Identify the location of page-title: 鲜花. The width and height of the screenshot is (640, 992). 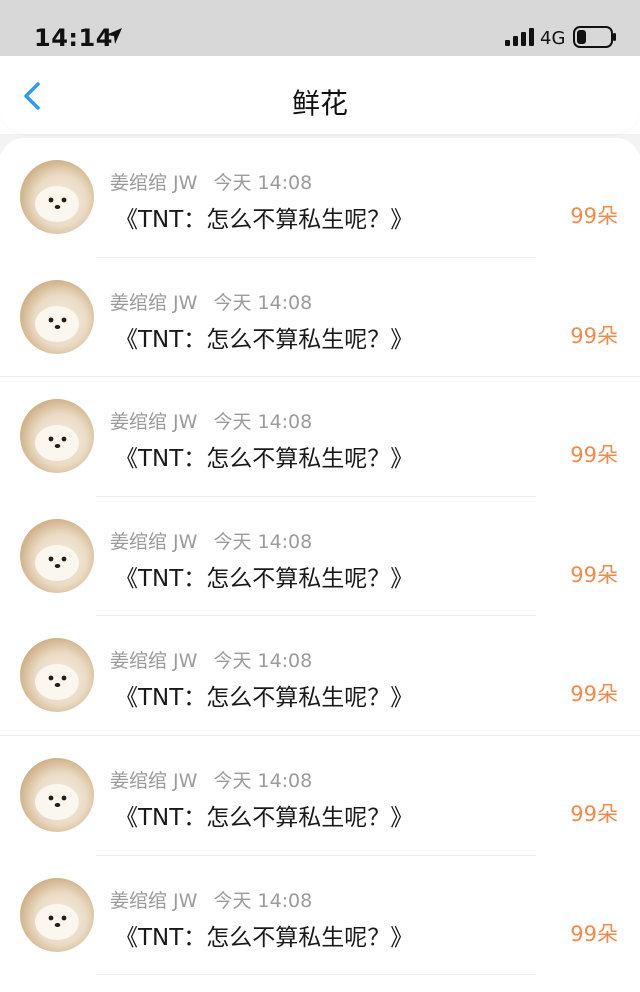
(319, 103).